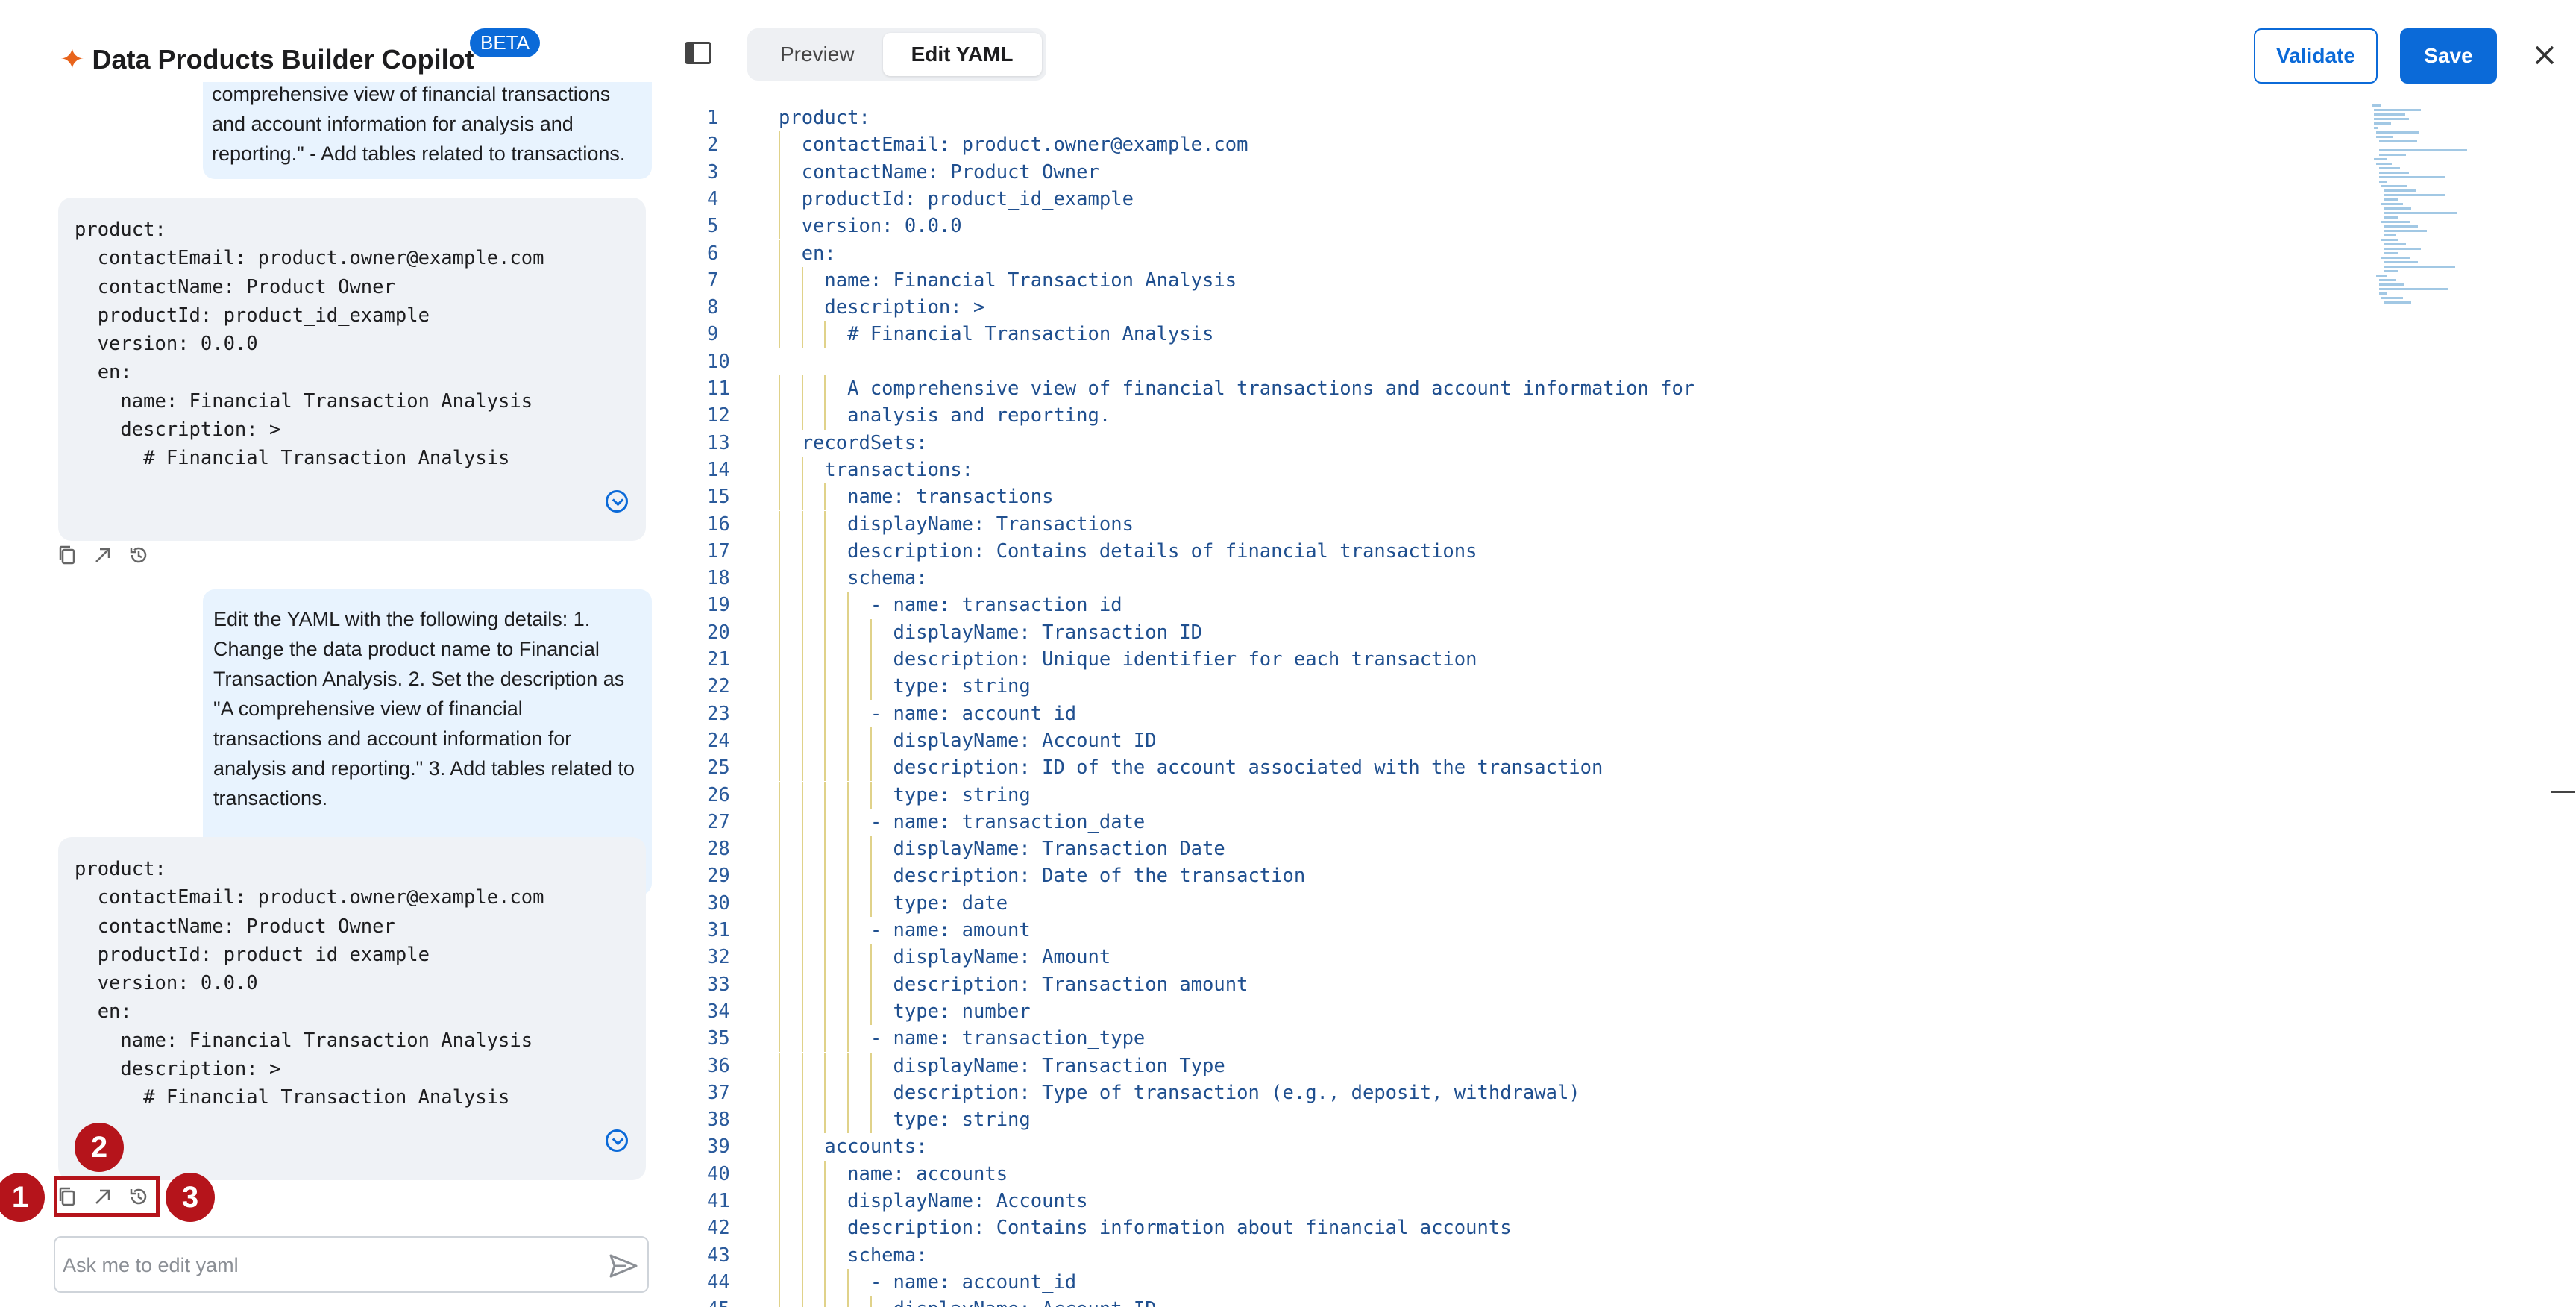 The image size is (2576, 1307). What do you see at coordinates (876, 469) in the screenshot?
I see `line-text: transactions:` at bounding box center [876, 469].